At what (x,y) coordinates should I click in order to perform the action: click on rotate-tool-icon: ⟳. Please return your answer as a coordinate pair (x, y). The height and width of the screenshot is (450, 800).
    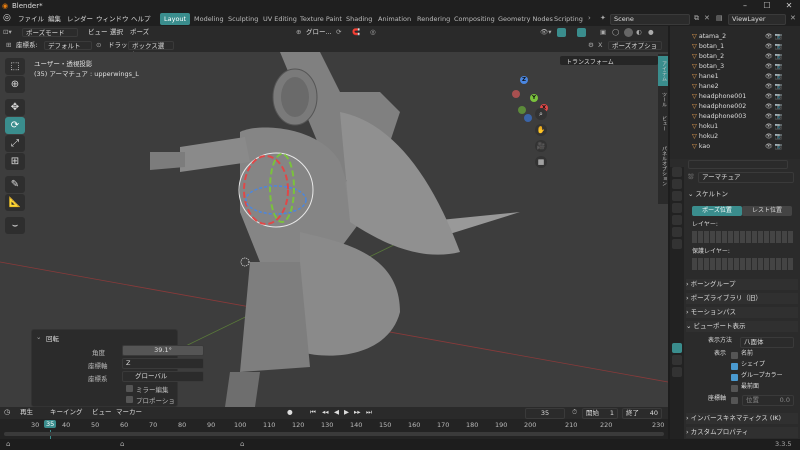
    Looking at the image, I should click on (15, 125).